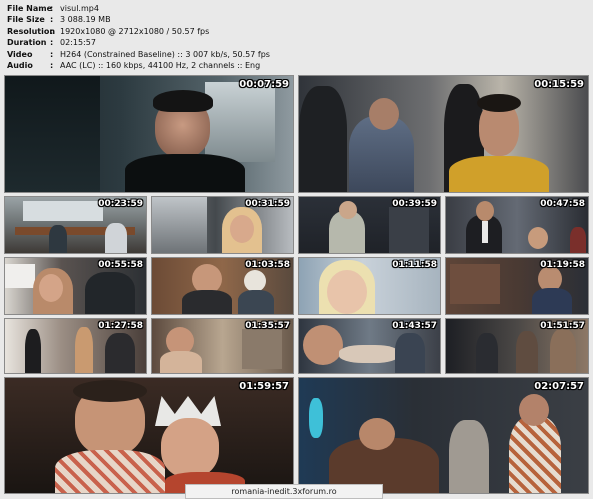  Describe the element at coordinates (222, 346) in the screenshot. I see `thumbnail-01-35-57: 01:35:57` at that location.